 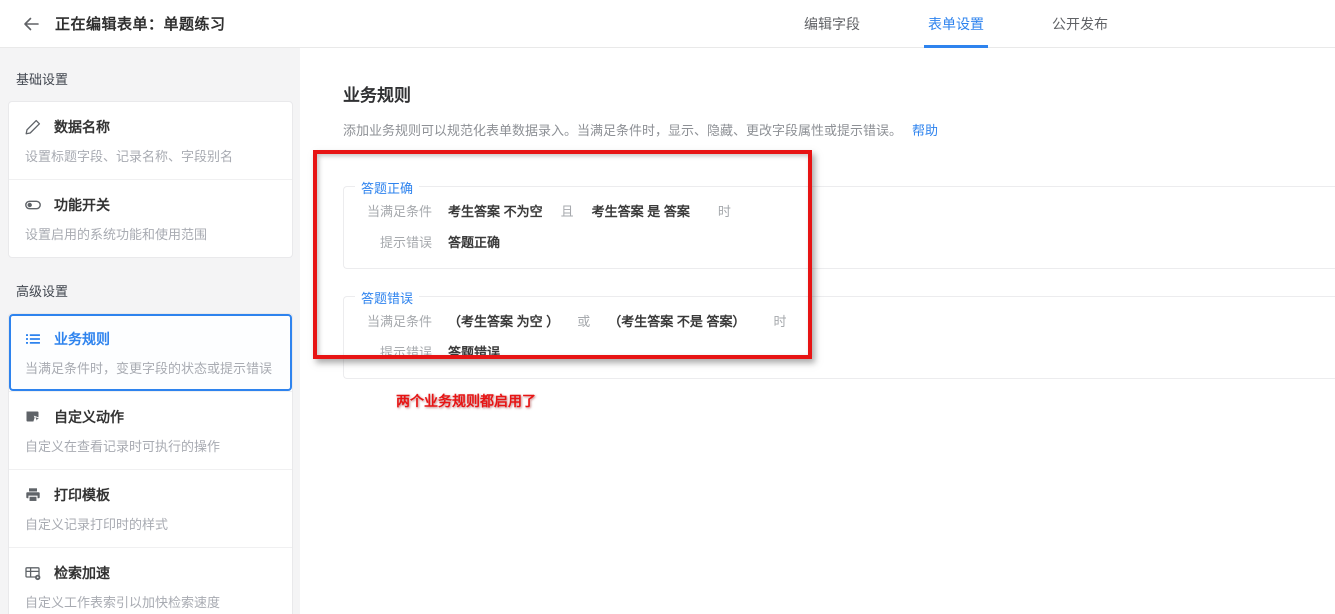 I want to click on sidebar-item-subtitle: 自定义记录打印时的样式, so click(x=97, y=524).